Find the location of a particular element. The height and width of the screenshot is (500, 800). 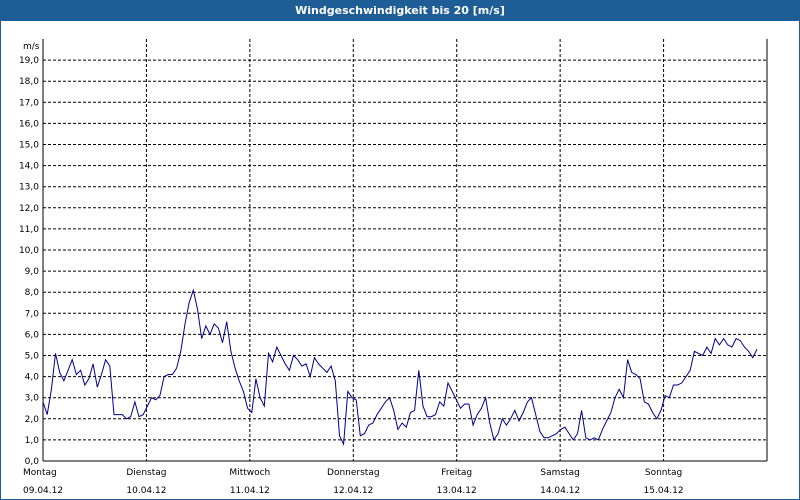

y-tick-label: 12,0 is located at coordinates (29, 209).